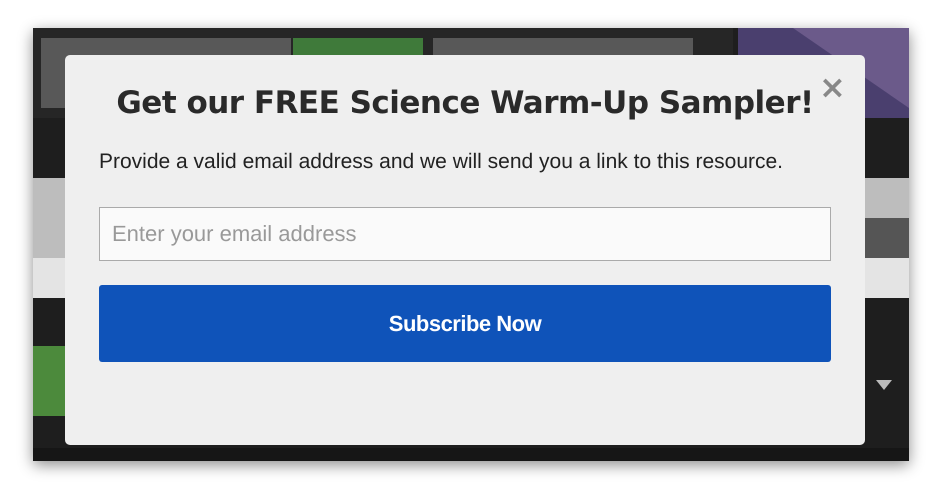  I want to click on modal-title: Get our FREE Science Warm-Up Sampler!, so click(465, 103).